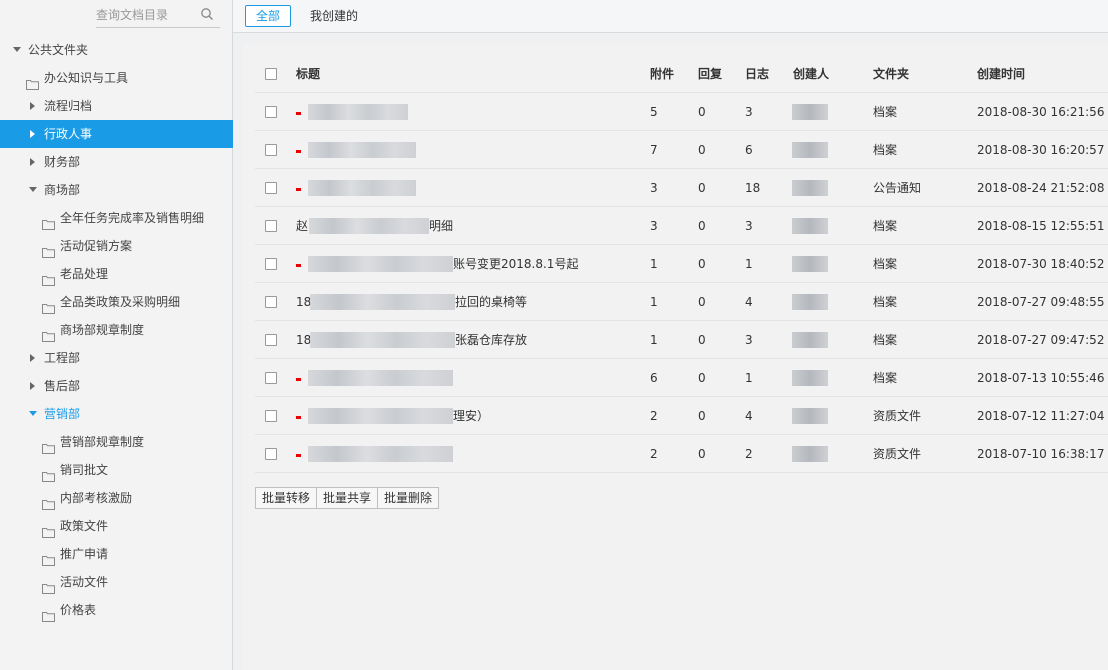 The width and height of the screenshot is (1108, 670). What do you see at coordinates (1001, 74) in the screenshot?
I see `col-created-time: 创建时间` at bounding box center [1001, 74].